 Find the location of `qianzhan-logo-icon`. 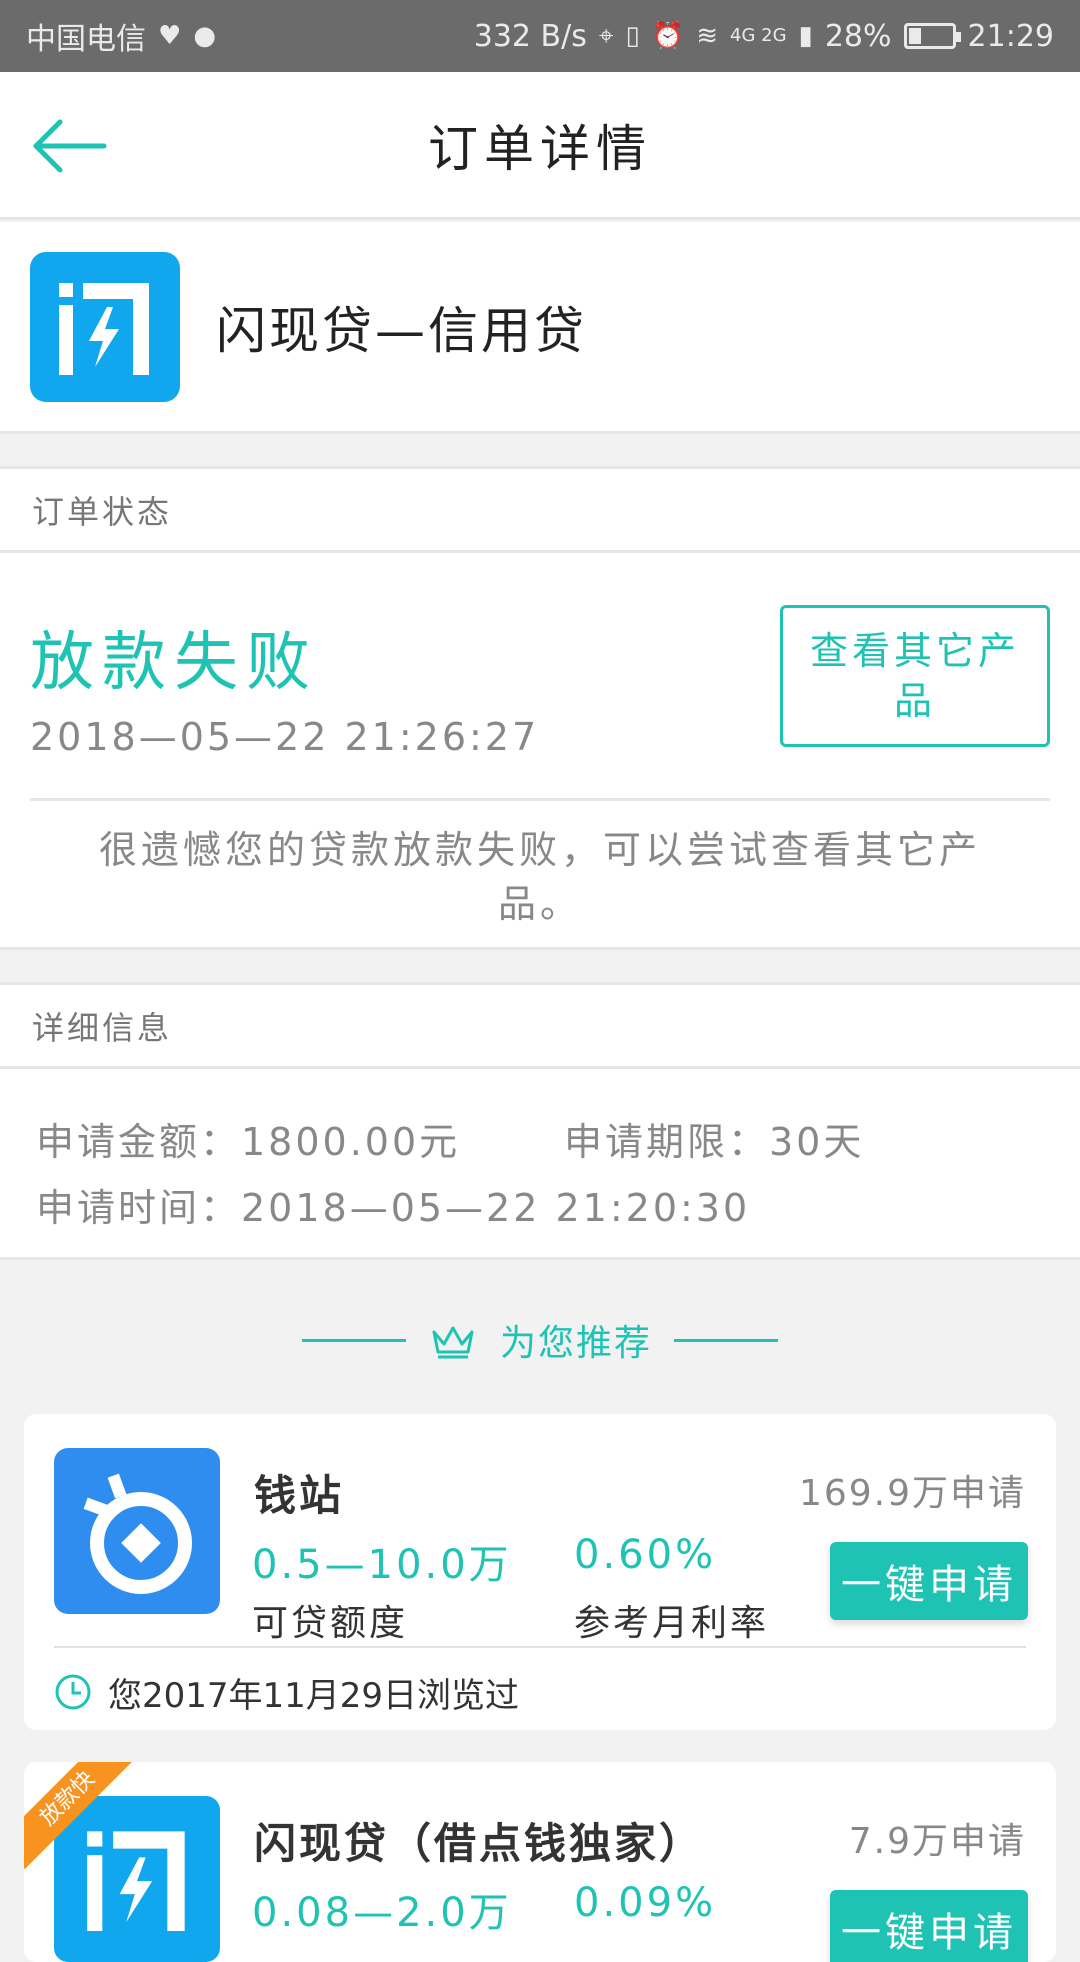

qianzhan-logo-icon is located at coordinates (137, 1533).